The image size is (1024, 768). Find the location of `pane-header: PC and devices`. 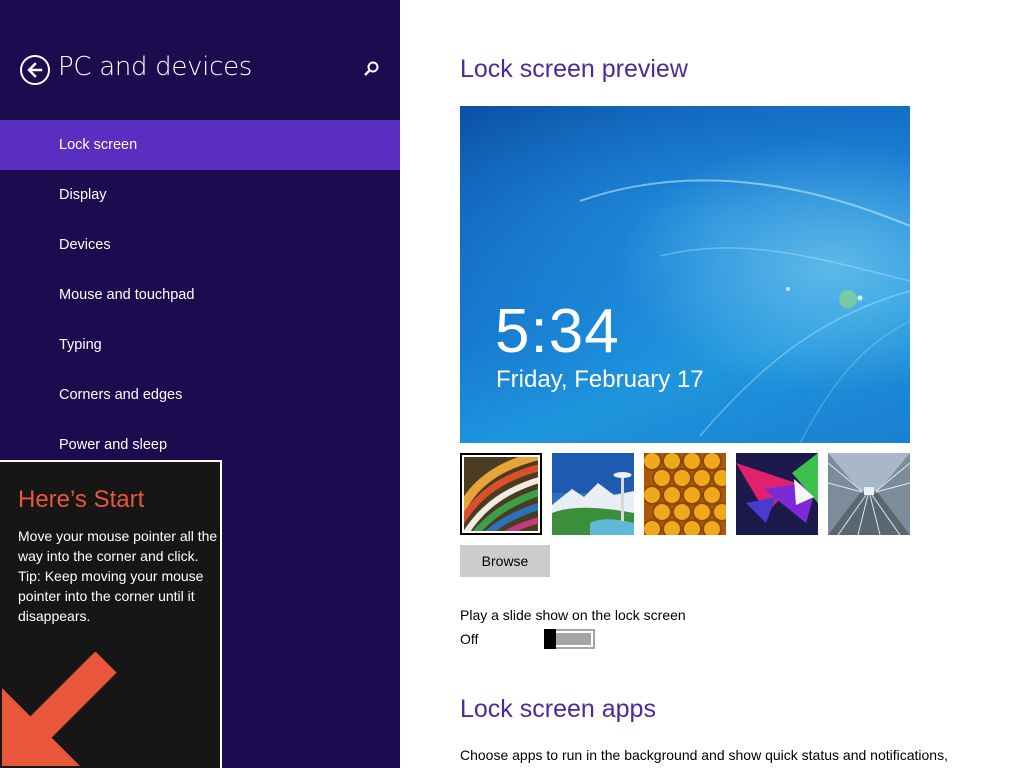

pane-header: PC and devices is located at coordinates (200, 60).